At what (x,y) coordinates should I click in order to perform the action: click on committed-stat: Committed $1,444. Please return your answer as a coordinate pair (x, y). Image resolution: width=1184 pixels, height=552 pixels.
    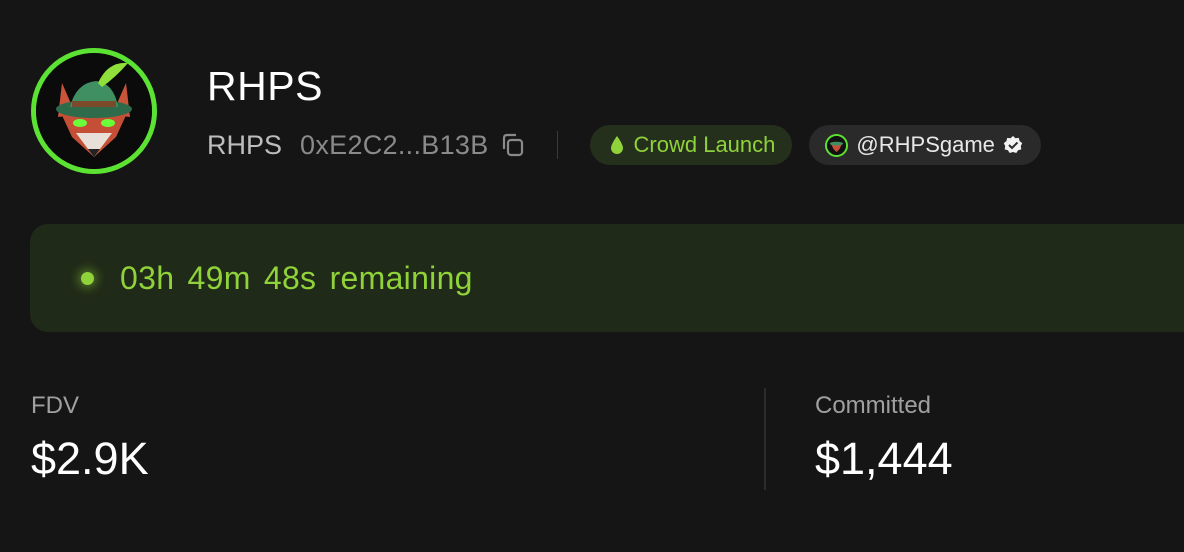
    Looking at the image, I should click on (884, 438).